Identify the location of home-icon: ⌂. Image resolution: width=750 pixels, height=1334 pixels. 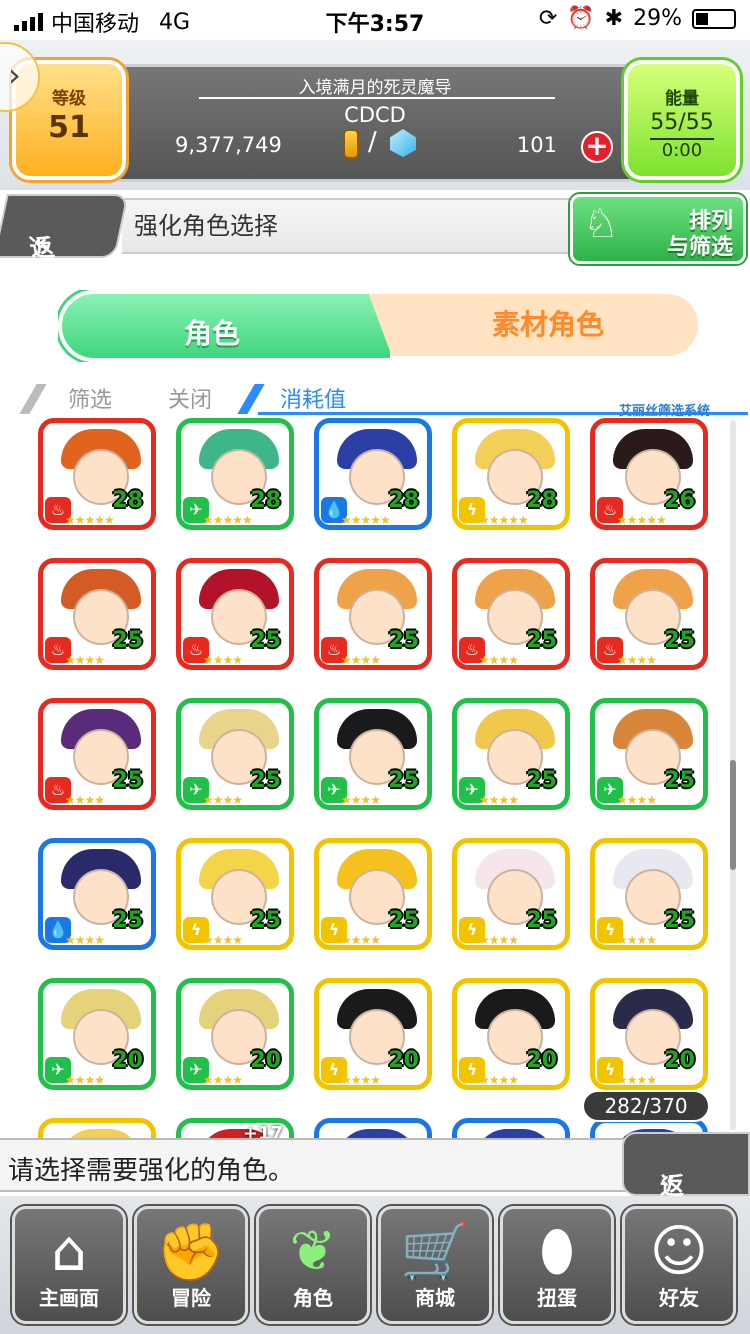
(69, 1251).